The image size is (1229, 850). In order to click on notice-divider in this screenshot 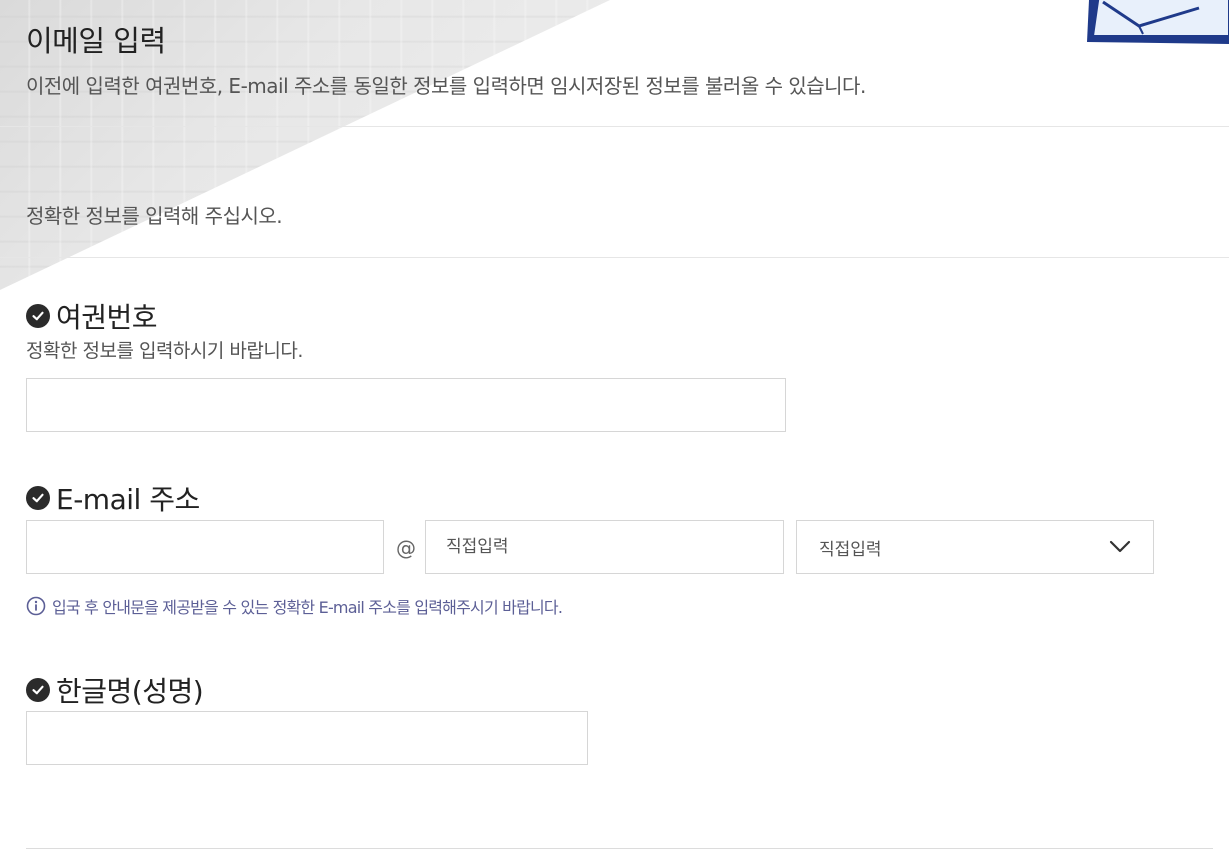, I will do `click(614, 257)`.